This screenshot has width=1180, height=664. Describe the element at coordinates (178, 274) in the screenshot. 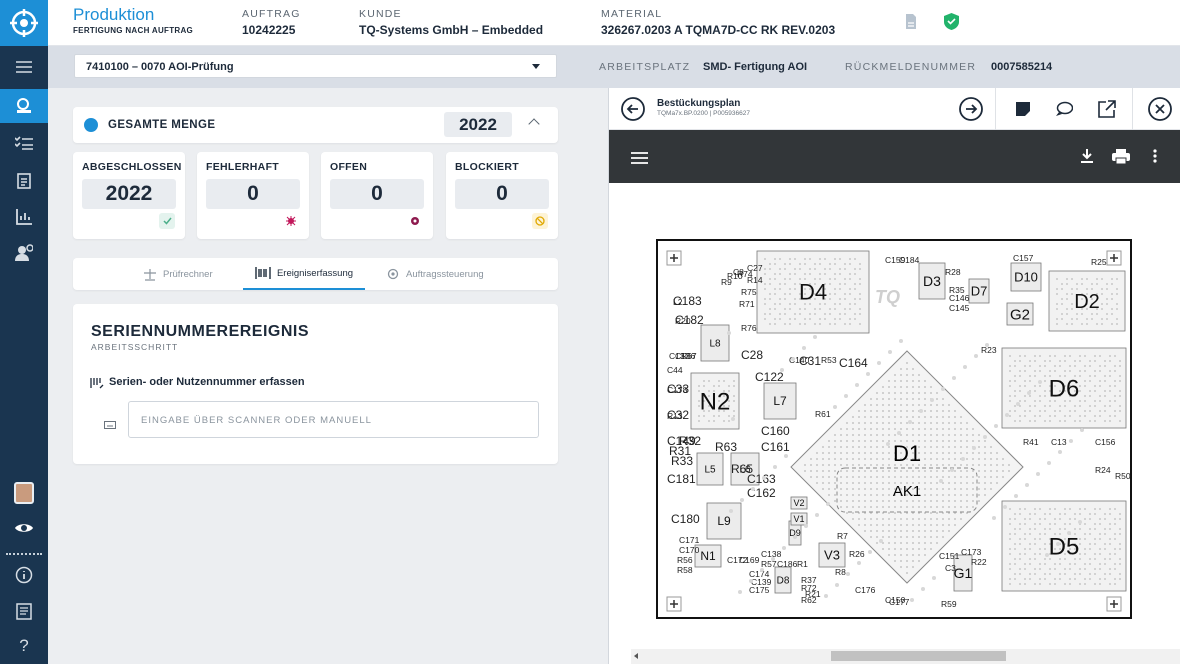

I see `tab-pruefrechner: Prüfrechner` at that location.